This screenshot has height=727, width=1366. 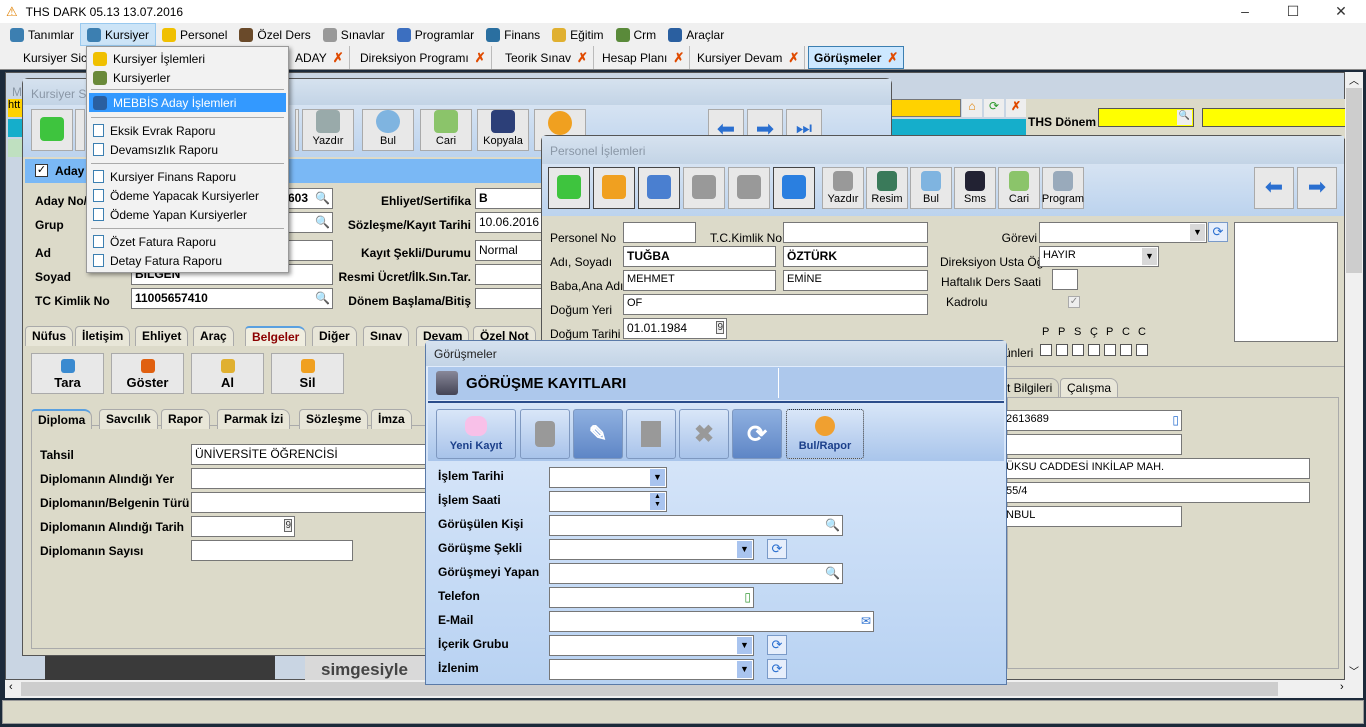 What do you see at coordinates (545, 434) in the screenshot?
I see `delete-button` at bounding box center [545, 434].